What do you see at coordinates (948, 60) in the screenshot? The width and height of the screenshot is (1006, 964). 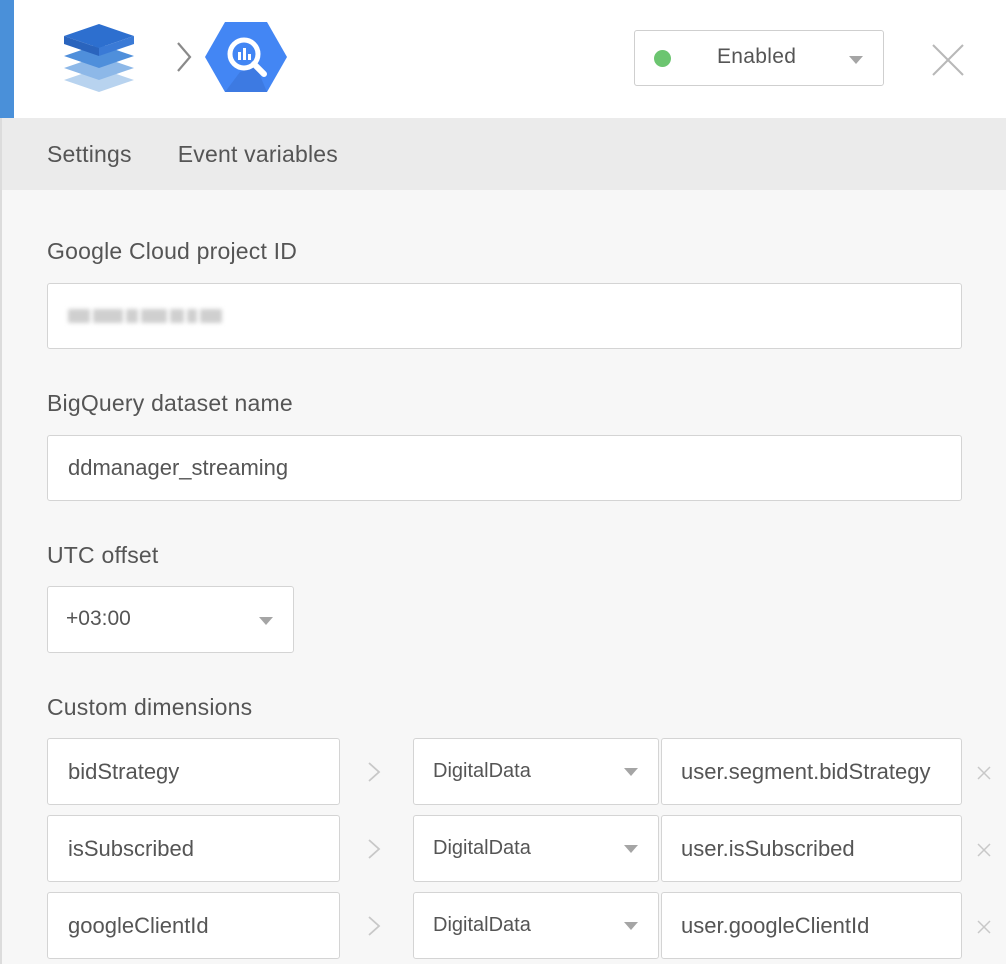 I see `close-icon` at bounding box center [948, 60].